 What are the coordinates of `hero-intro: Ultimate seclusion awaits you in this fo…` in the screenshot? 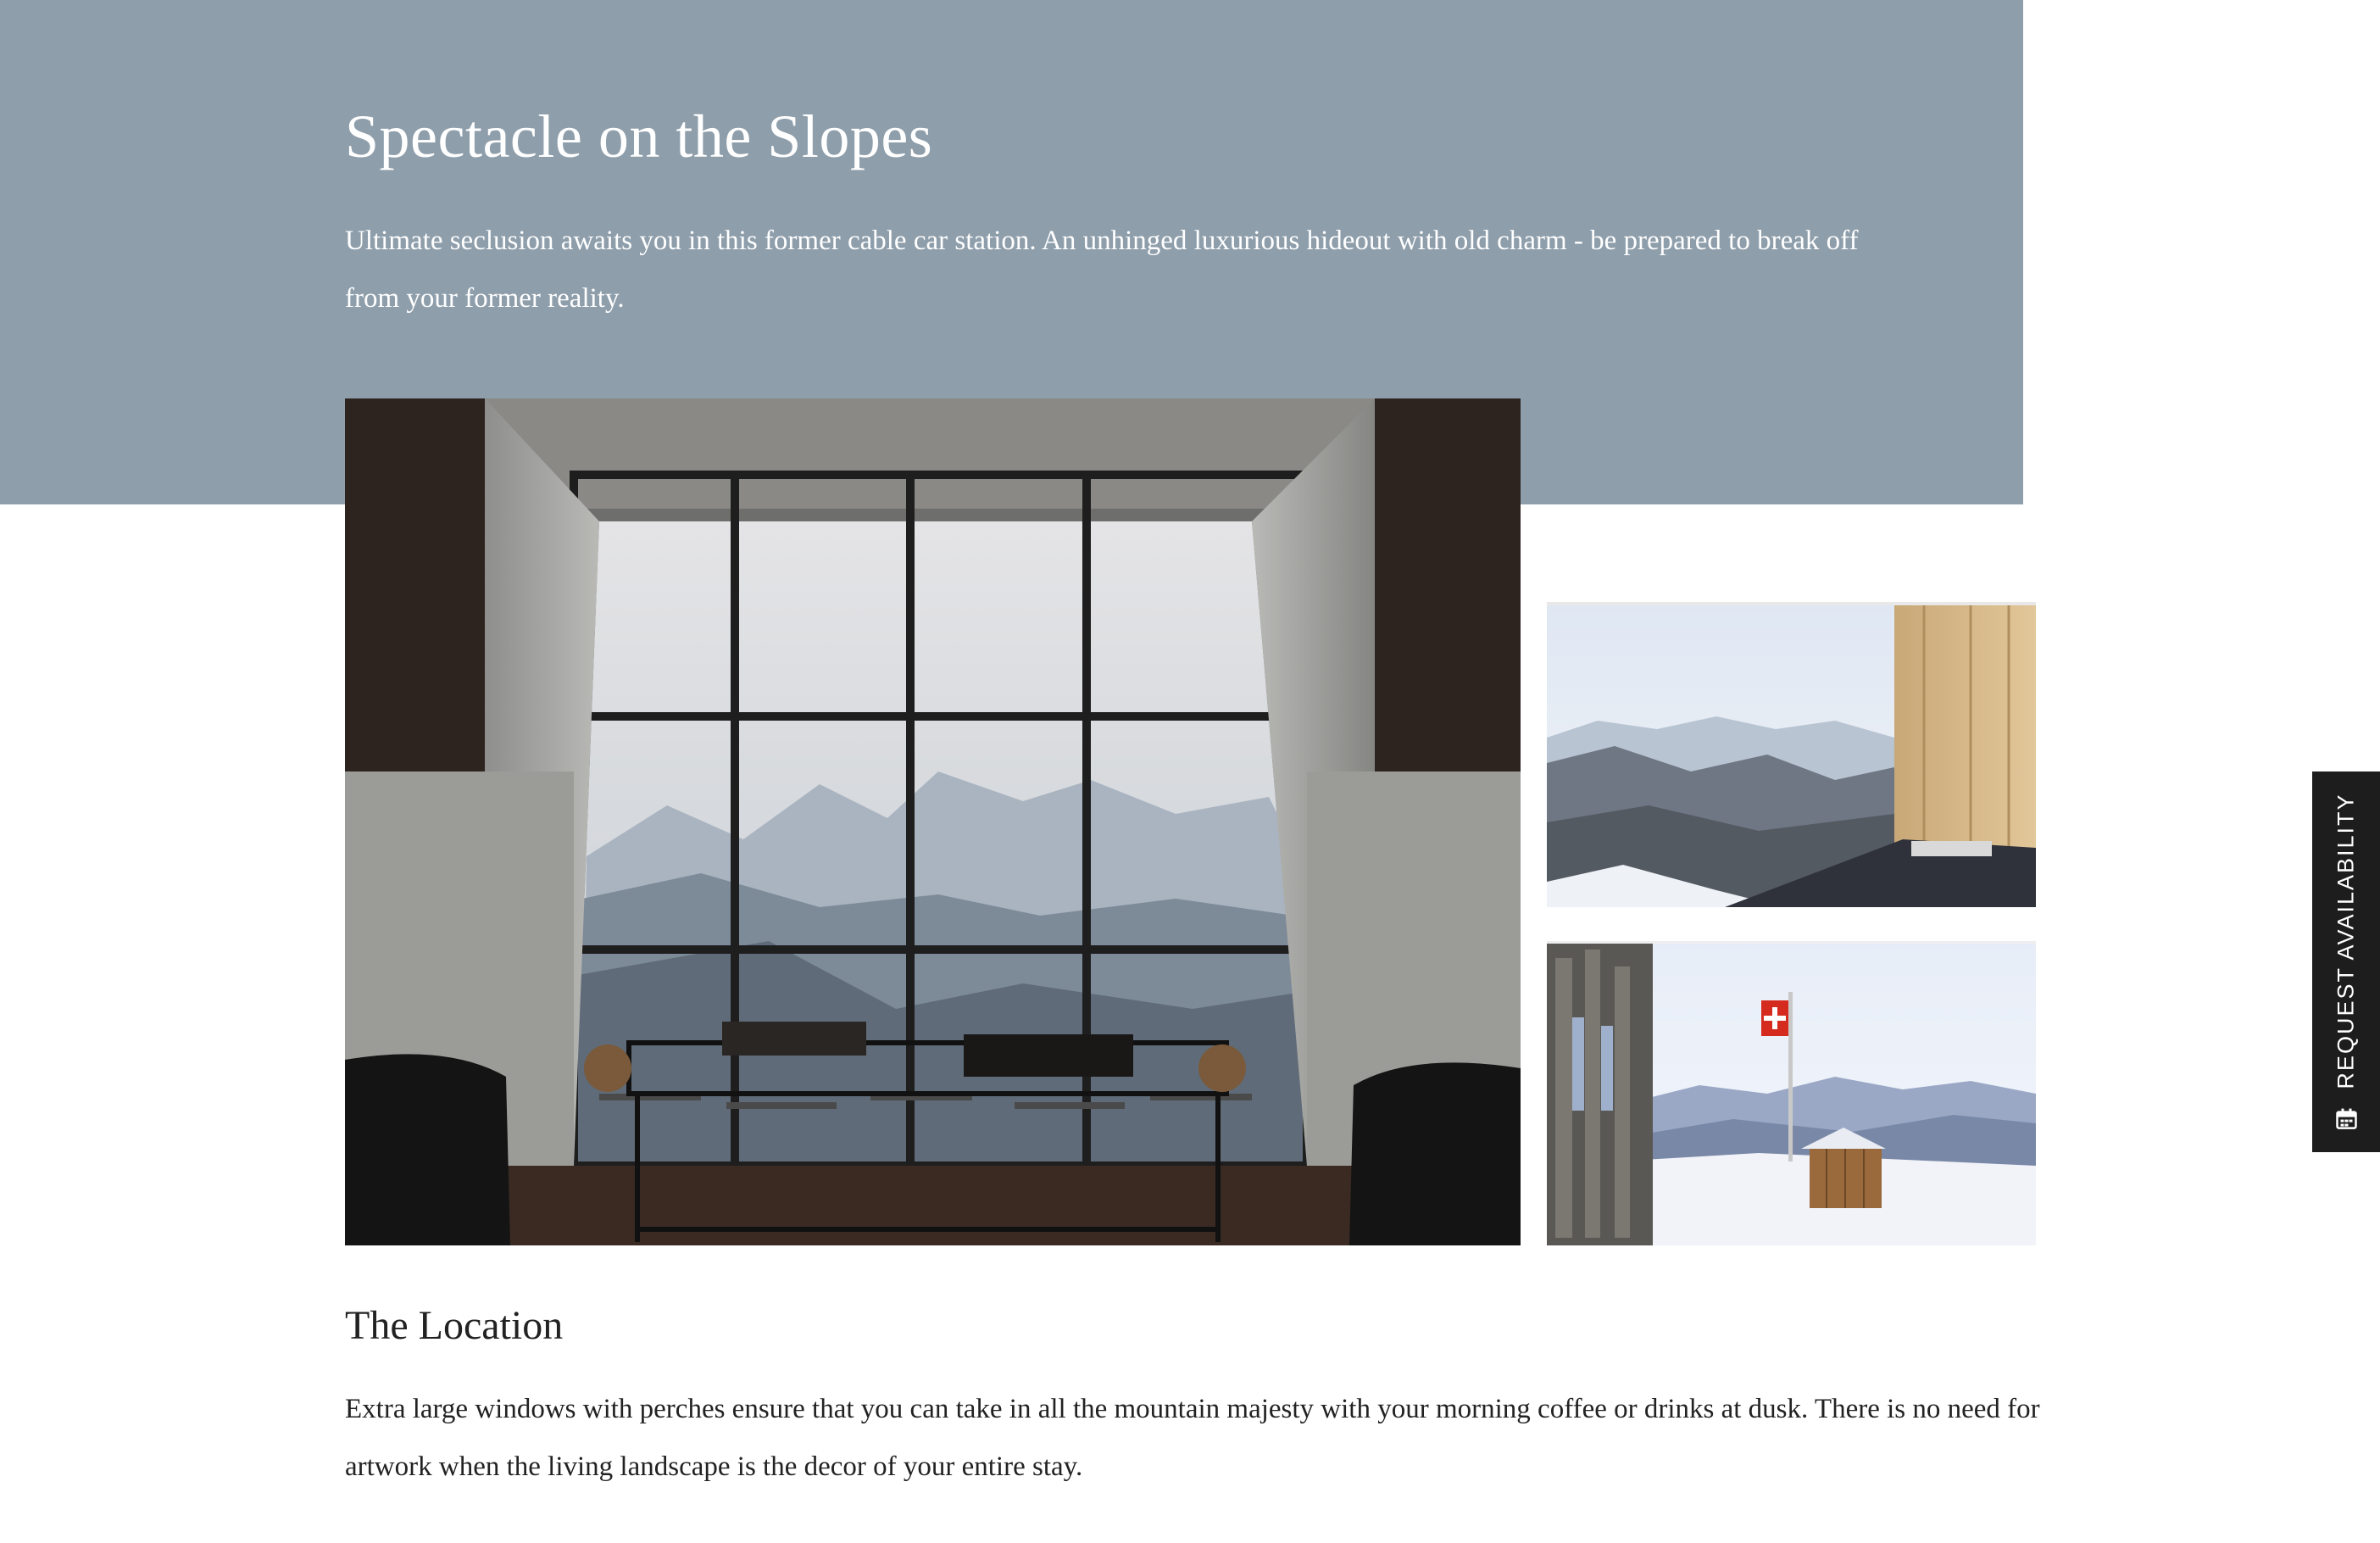 It's located at (1102, 270).